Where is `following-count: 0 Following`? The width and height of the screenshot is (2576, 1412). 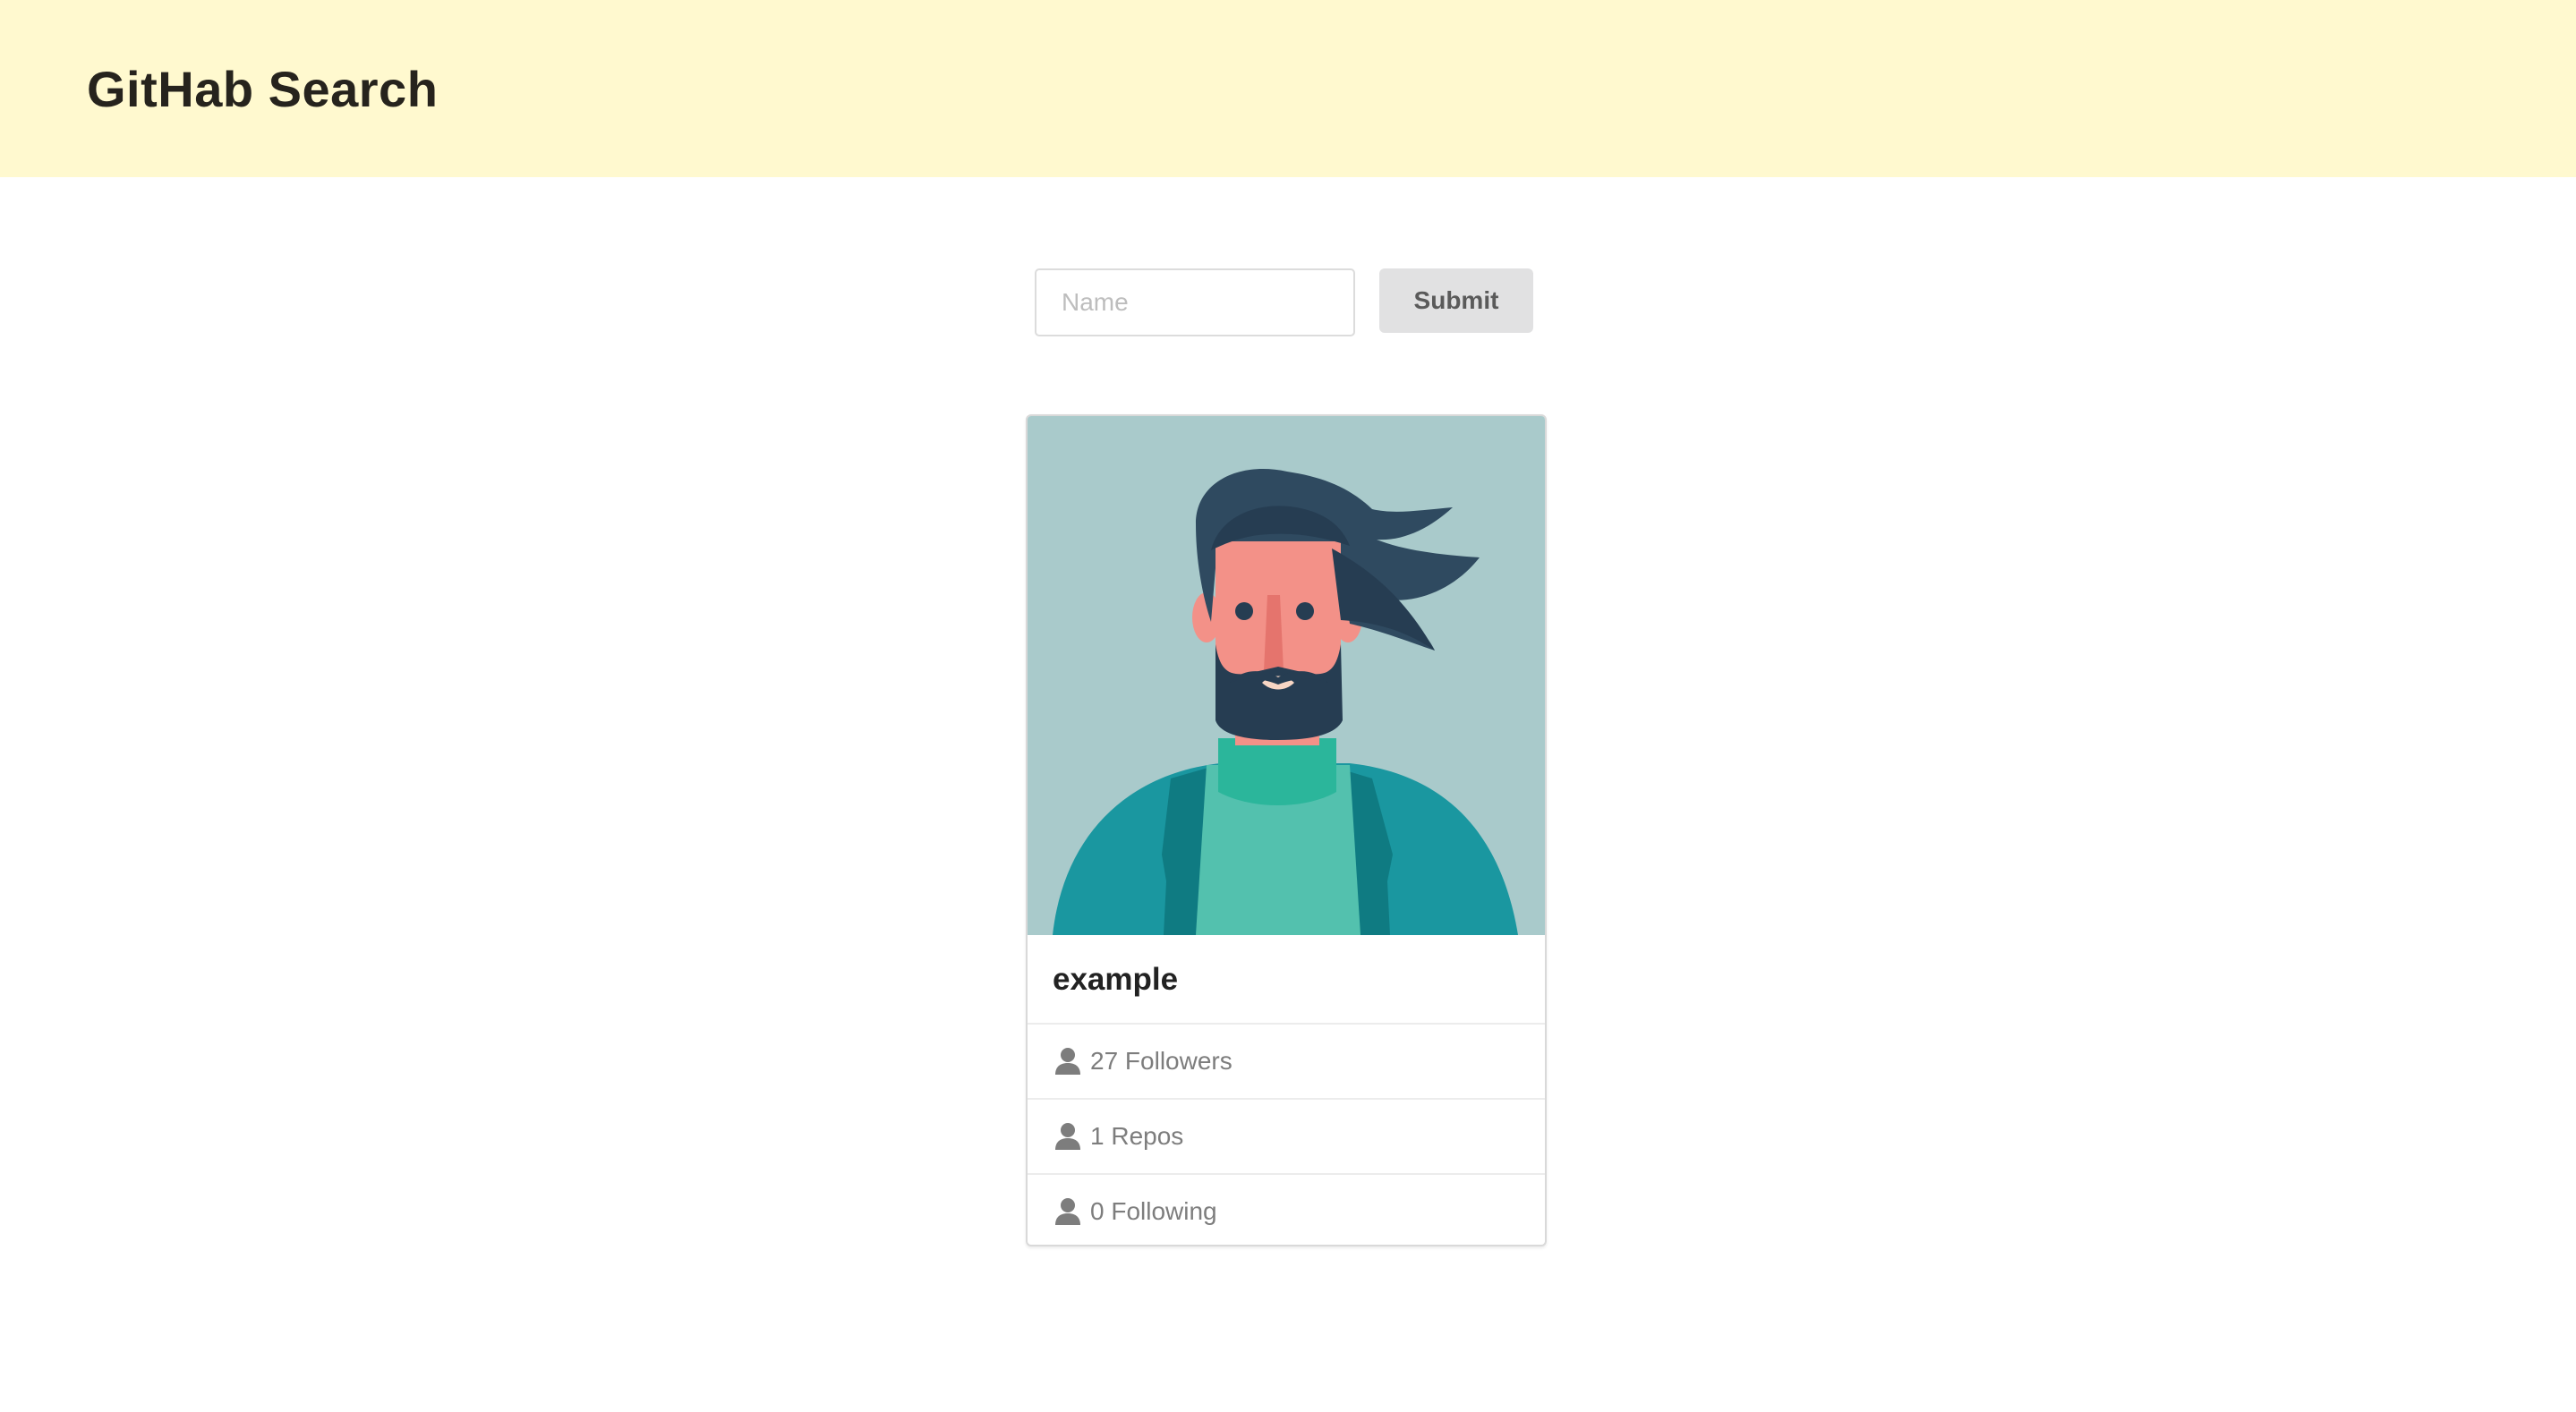 following-count: 0 Following is located at coordinates (1153, 1211).